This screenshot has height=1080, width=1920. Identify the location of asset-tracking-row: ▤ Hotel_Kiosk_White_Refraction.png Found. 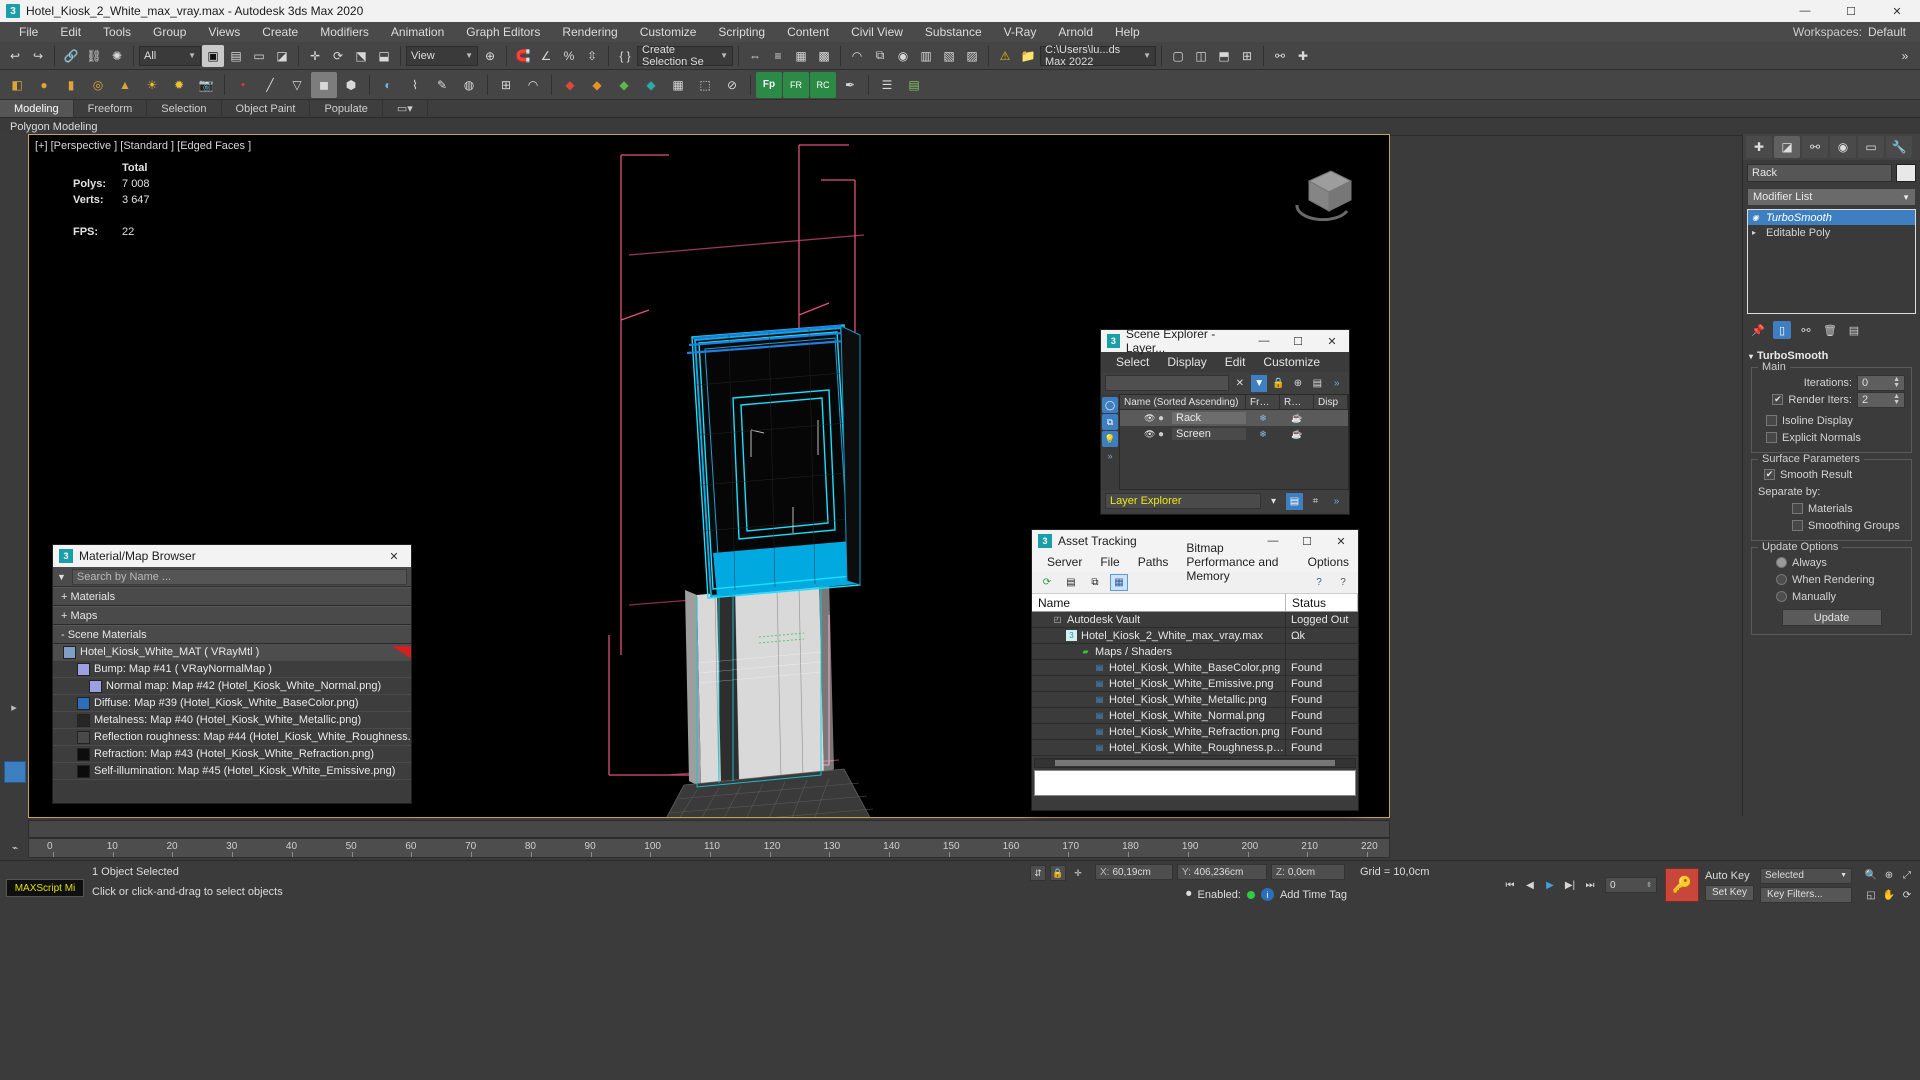
(1195, 732).